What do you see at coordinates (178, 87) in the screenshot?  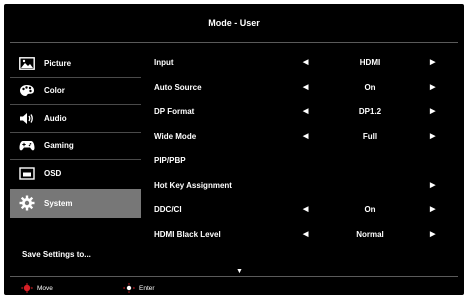 I see `setting-label: Auto Source` at bounding box center [178, 87].